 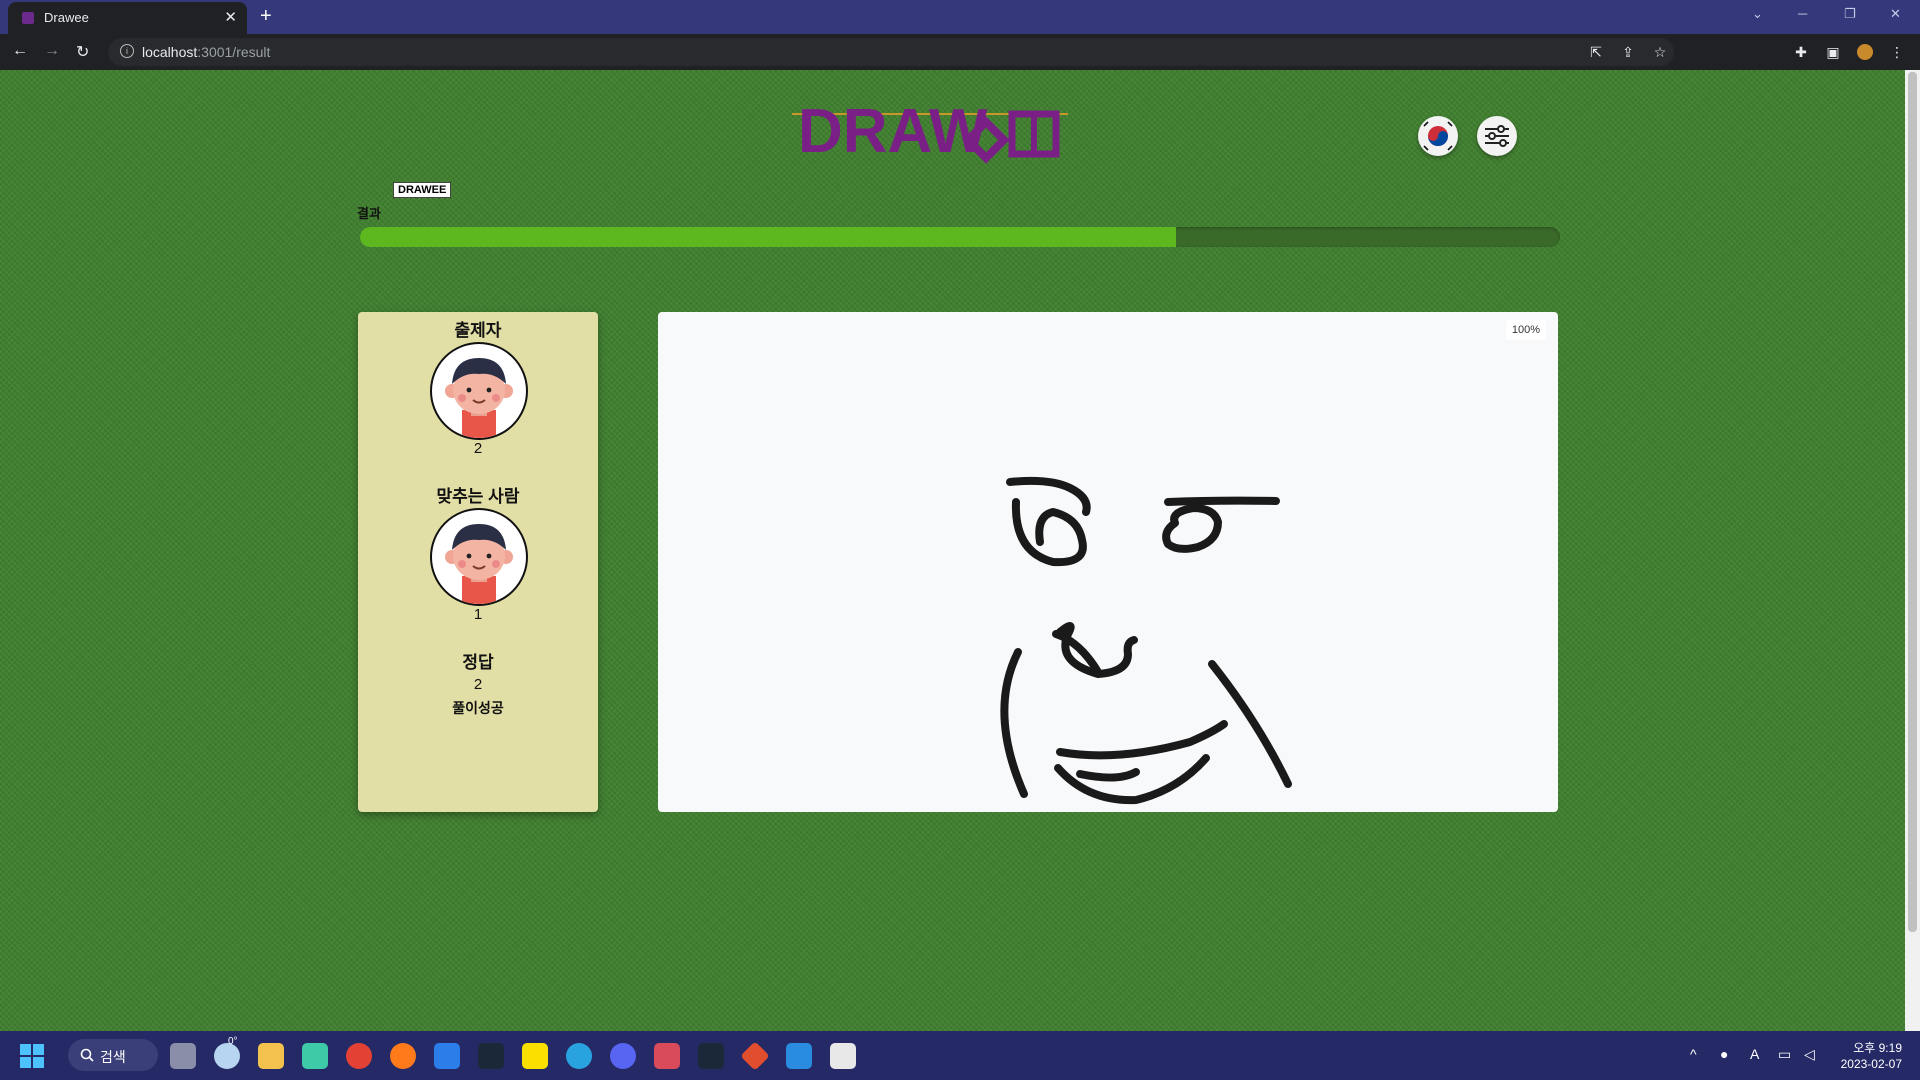 I want to click on progress-fill, so click(x=768, y=237).